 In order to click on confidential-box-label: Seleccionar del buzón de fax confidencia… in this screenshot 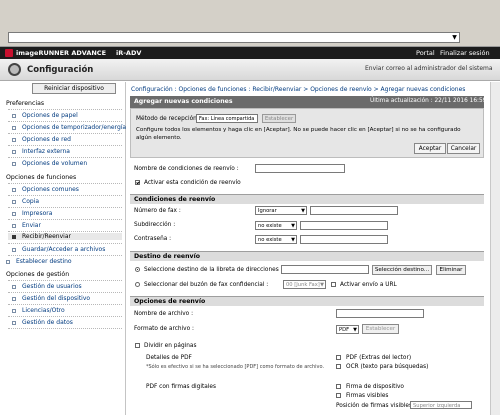, I will do `click(206, 285)`.